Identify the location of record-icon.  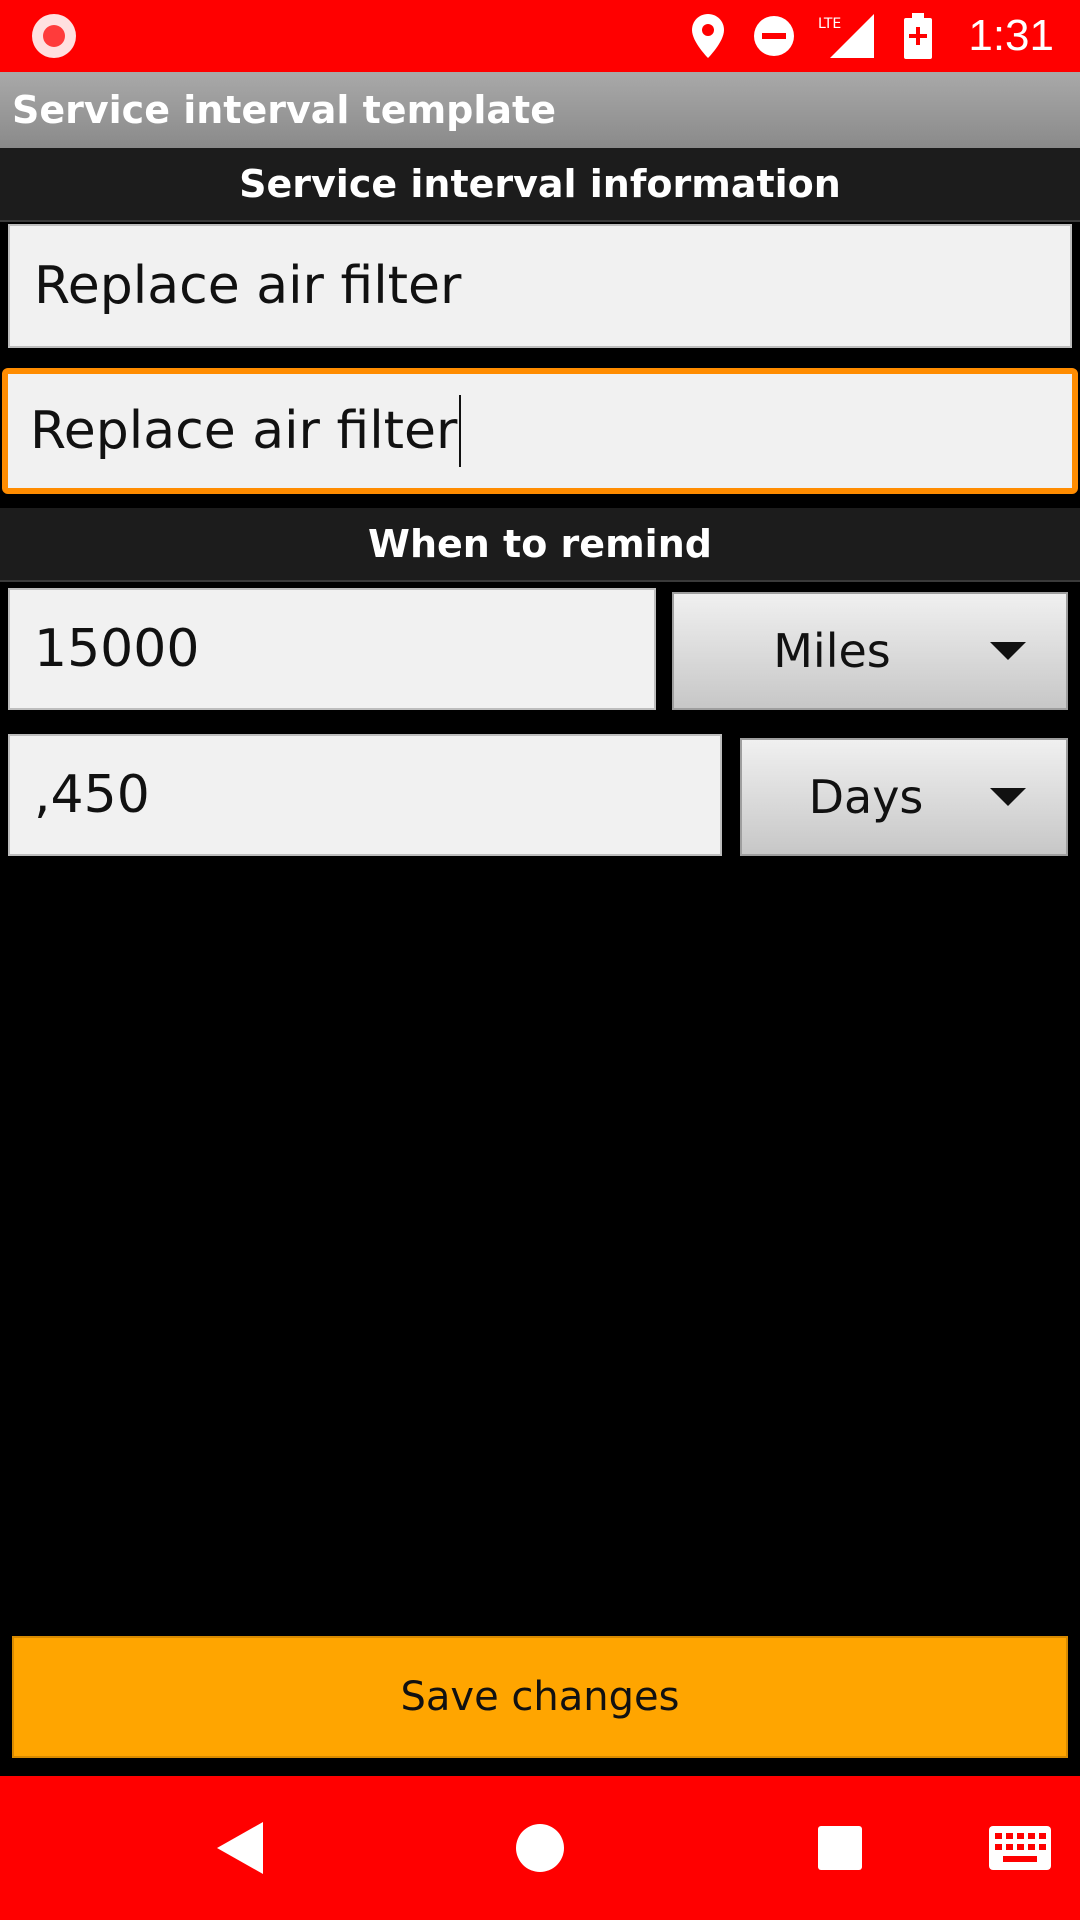
(54, 36).